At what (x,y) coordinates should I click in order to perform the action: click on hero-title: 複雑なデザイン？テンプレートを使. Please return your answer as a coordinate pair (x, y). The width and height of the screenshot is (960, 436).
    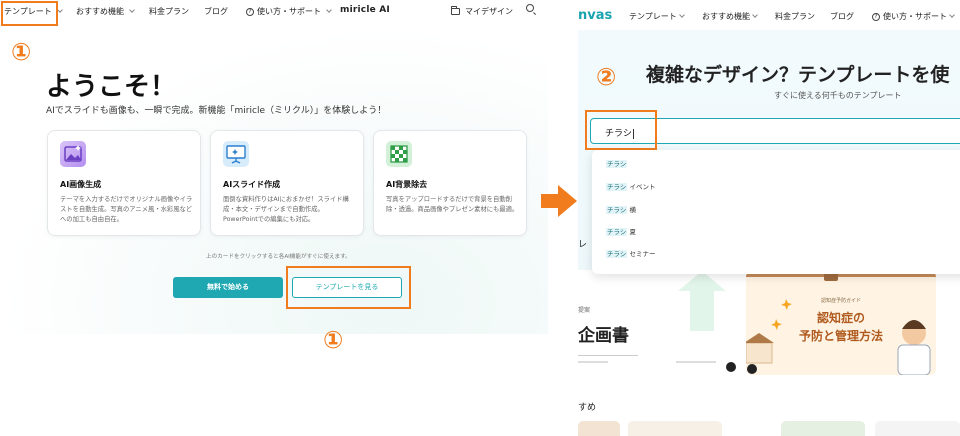
    Looking at the image, I should click on (798, 75).